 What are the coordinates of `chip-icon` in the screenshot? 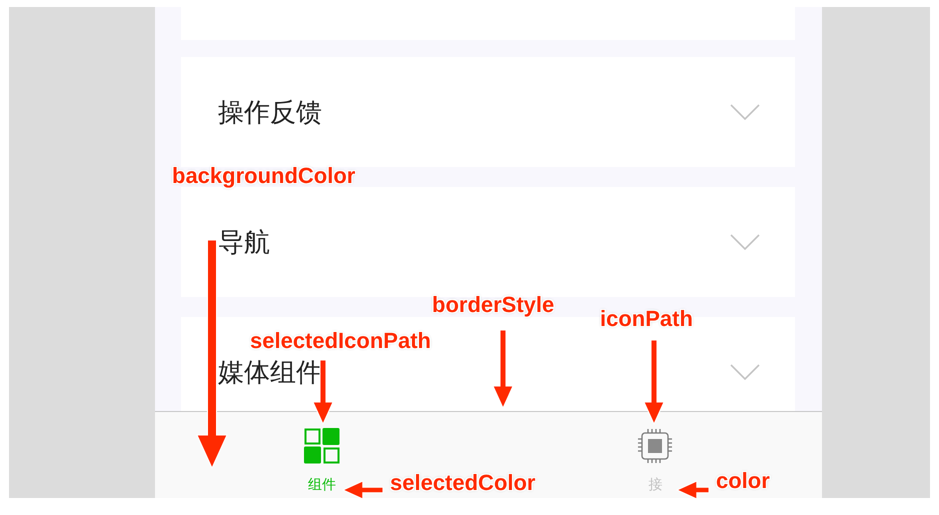 It's located at (655, 446).